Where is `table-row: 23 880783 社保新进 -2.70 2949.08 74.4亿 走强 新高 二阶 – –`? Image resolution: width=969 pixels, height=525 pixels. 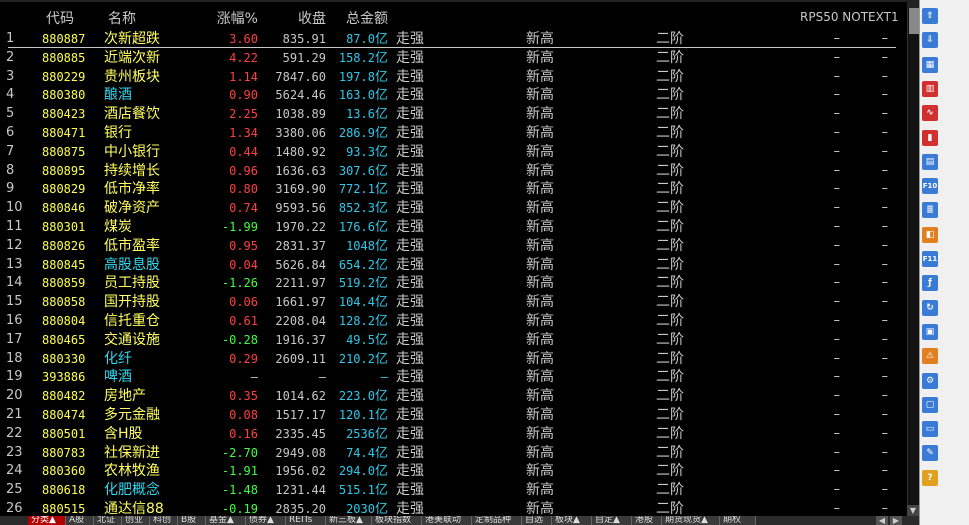 table-row: 23 880783 社保新进 -2.70 2949.08 74.4亿 走强 新高 二阶 – – is located at coordinates (454, 453).